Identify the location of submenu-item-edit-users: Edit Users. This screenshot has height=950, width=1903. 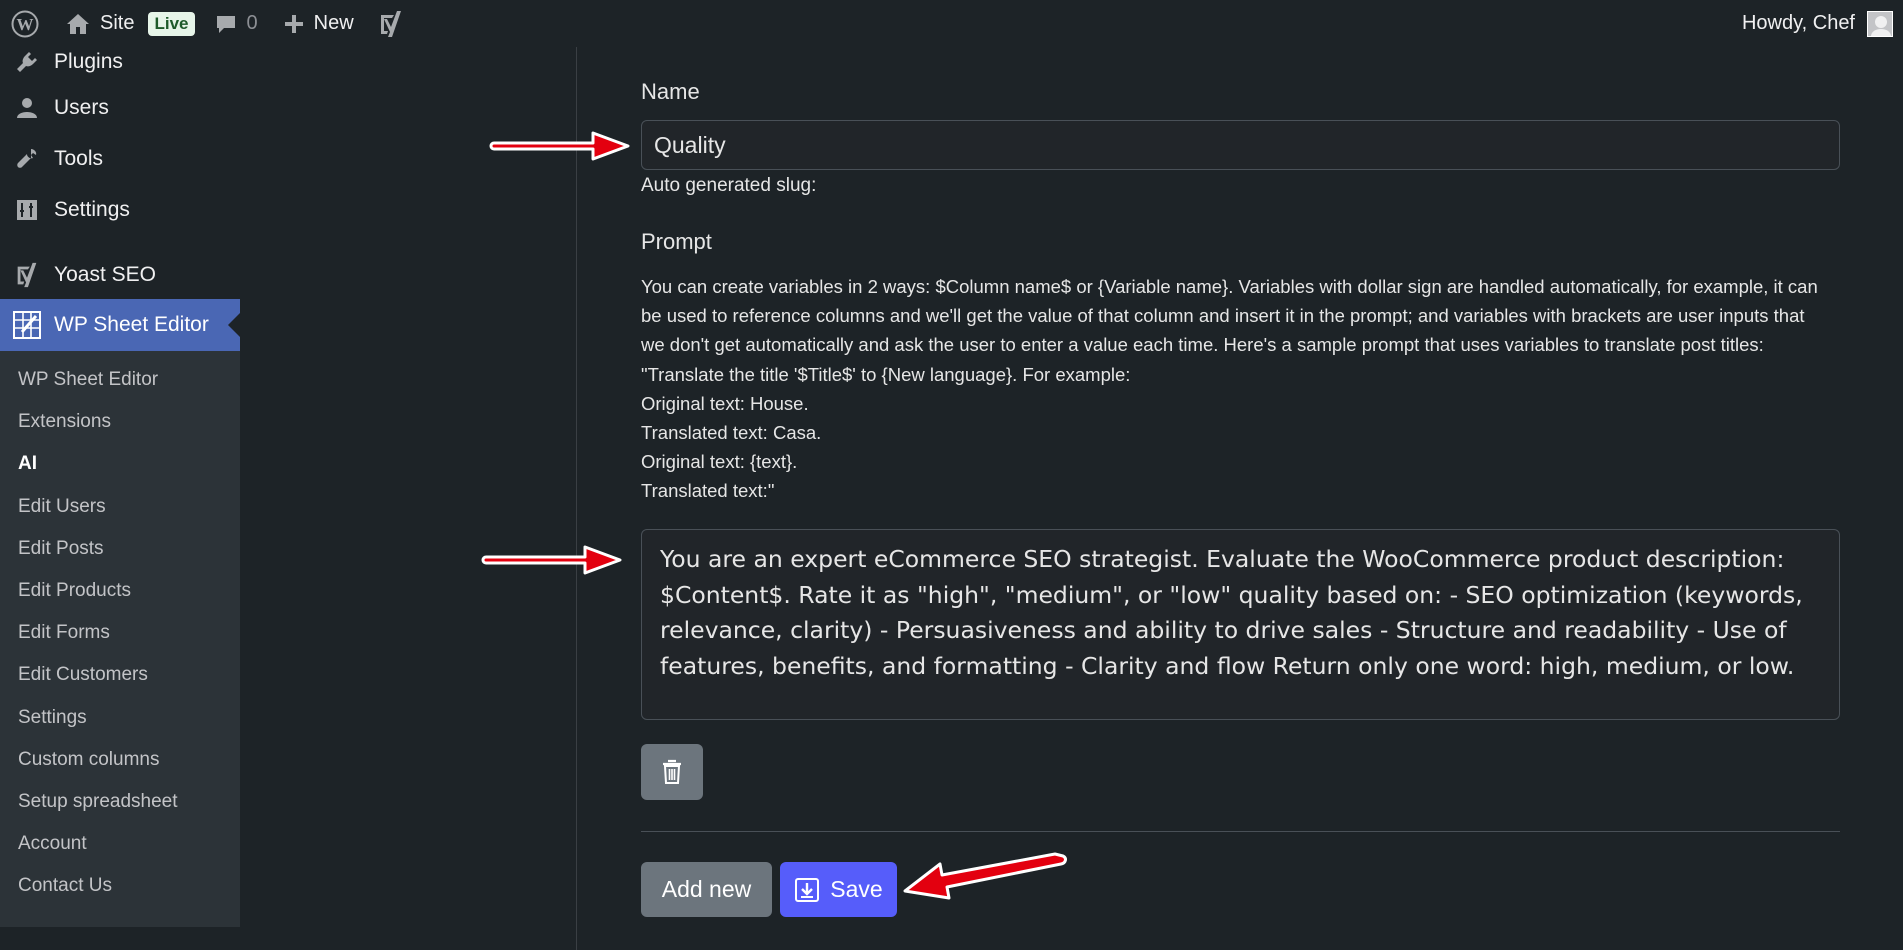
(120, 507).